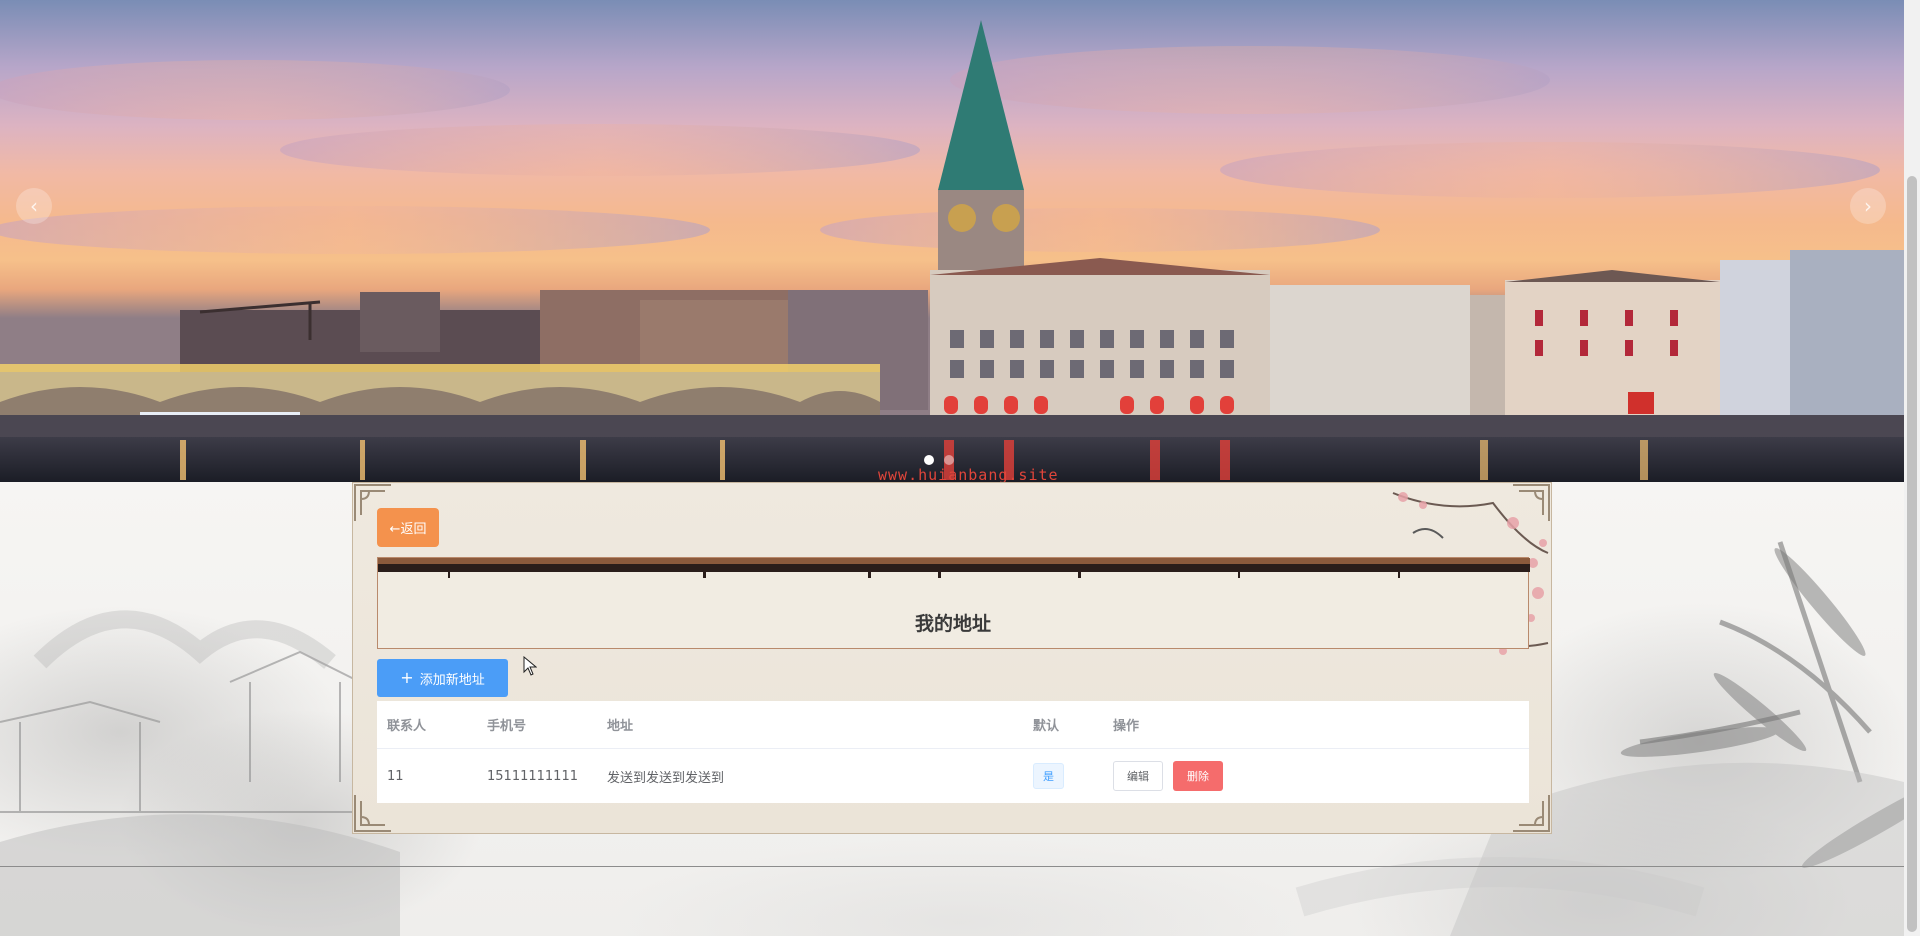 The height and width of the screenshot is (936, 1920). What do you see at coordinates (954, 568) in the screenshot?
I see `ink-drip-border` at bounding box center [954, 568].